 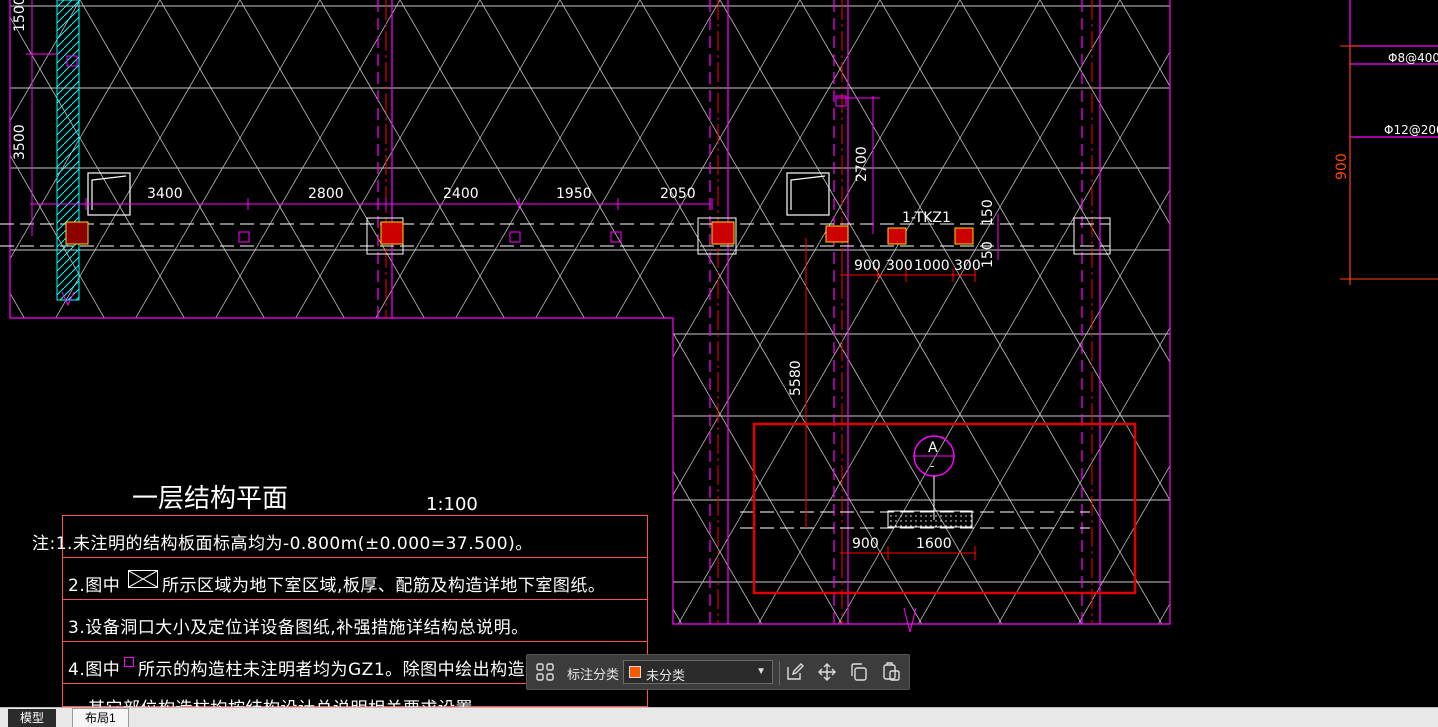 I want to click on paste-icon, so click(x=891, y=672).